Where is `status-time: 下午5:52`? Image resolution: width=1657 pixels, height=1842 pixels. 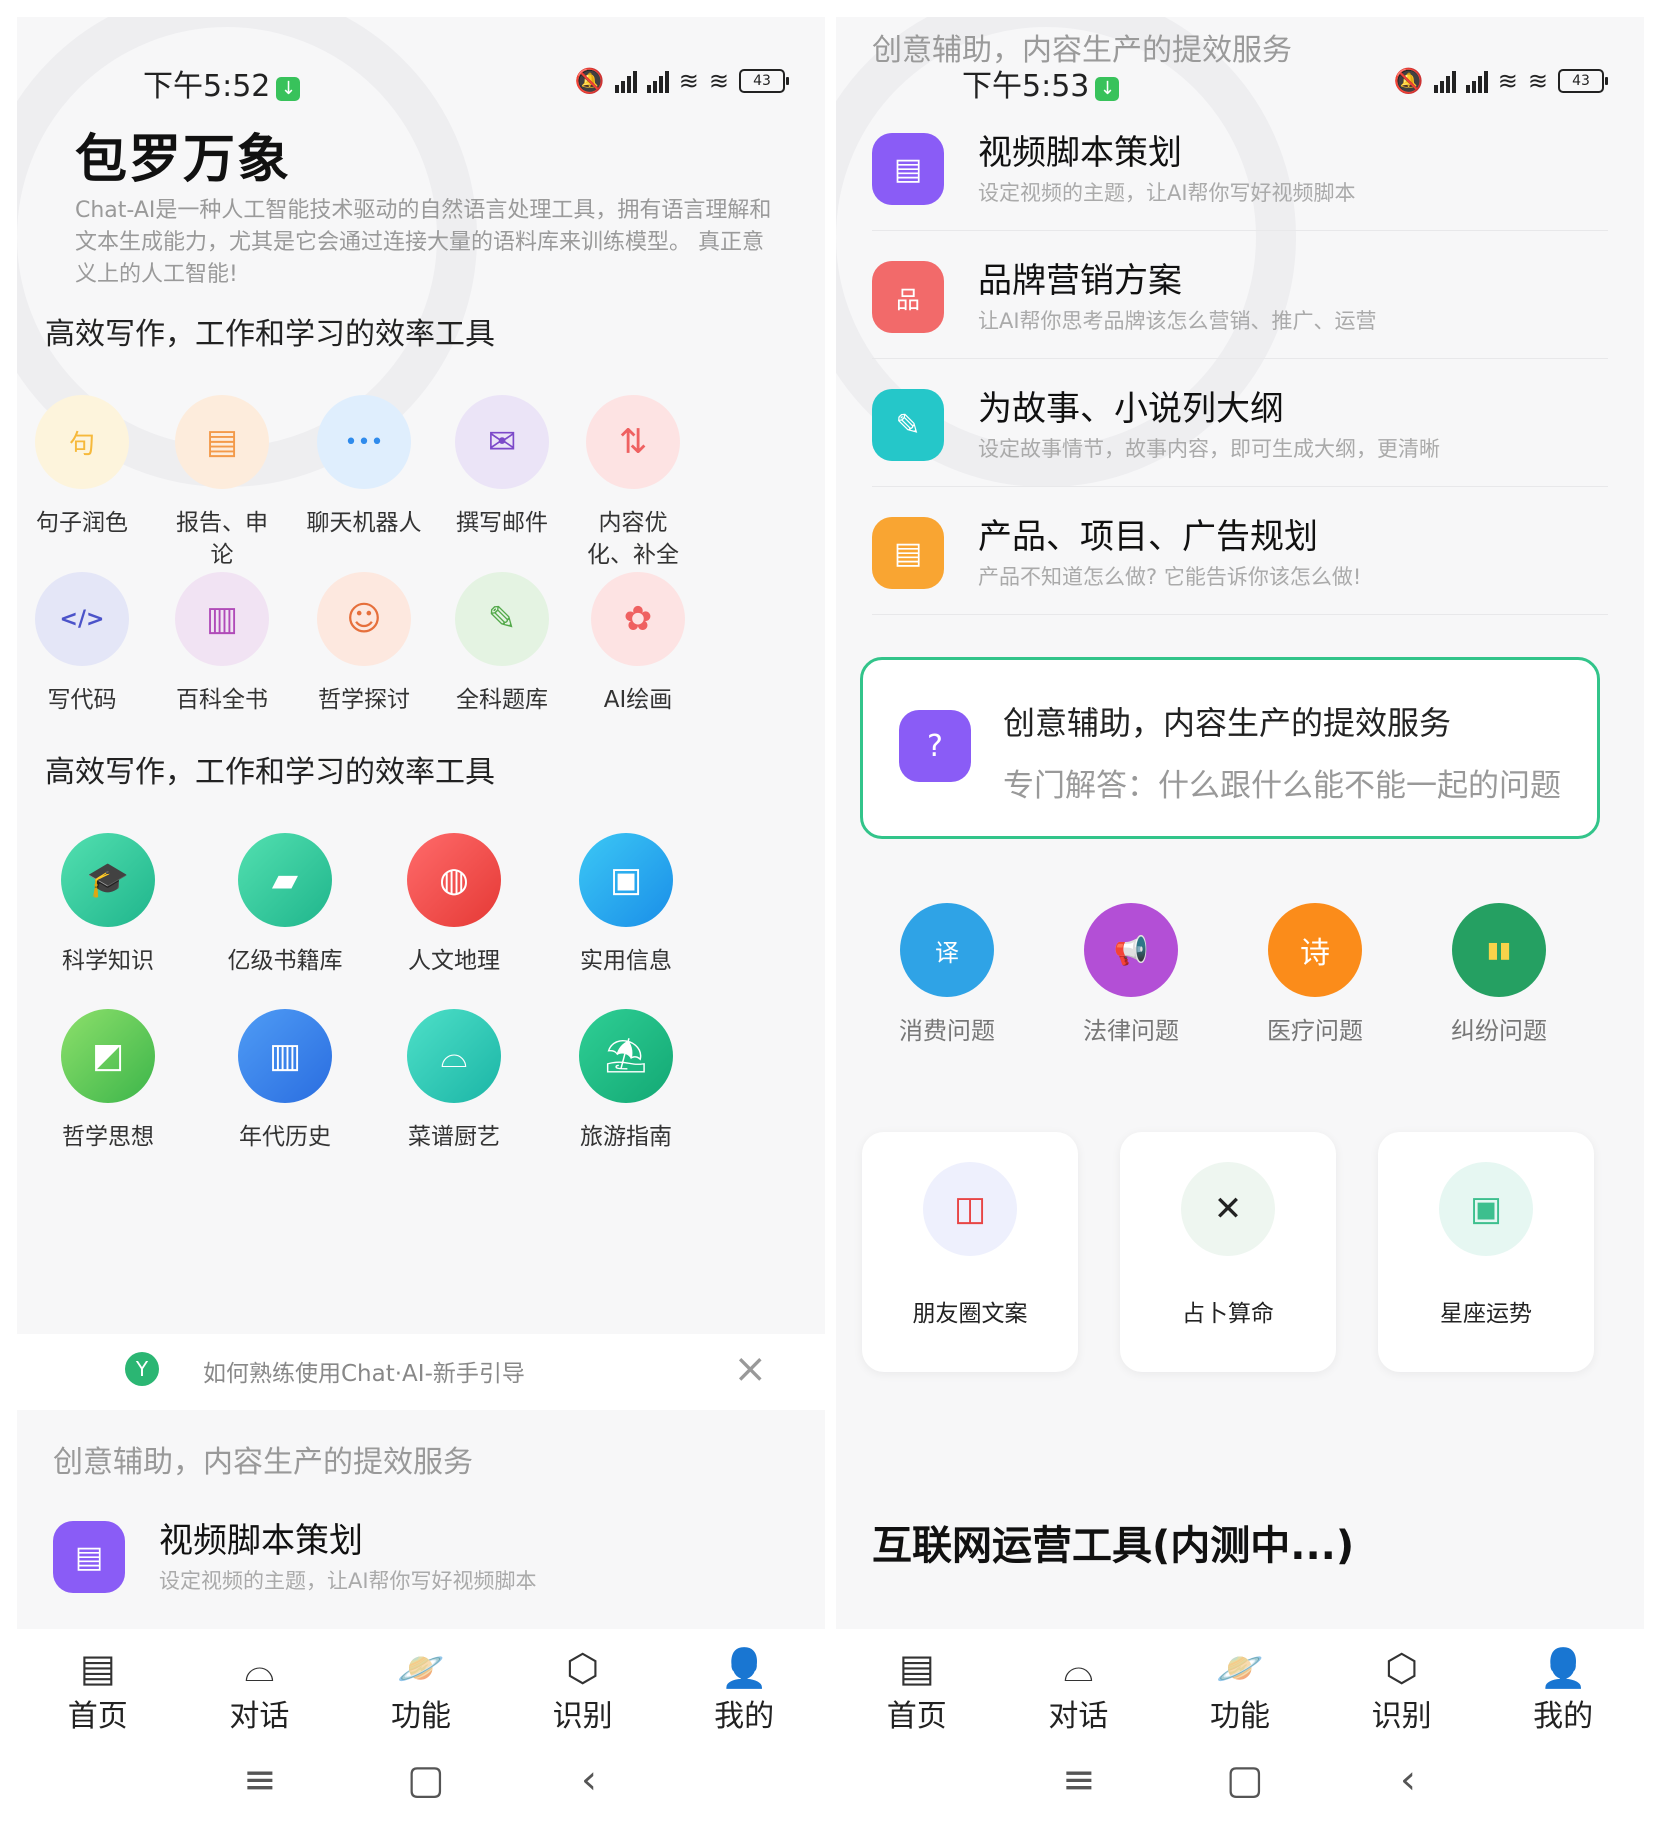
status-time: 下午5:52 is located at coordinates (207, 86).